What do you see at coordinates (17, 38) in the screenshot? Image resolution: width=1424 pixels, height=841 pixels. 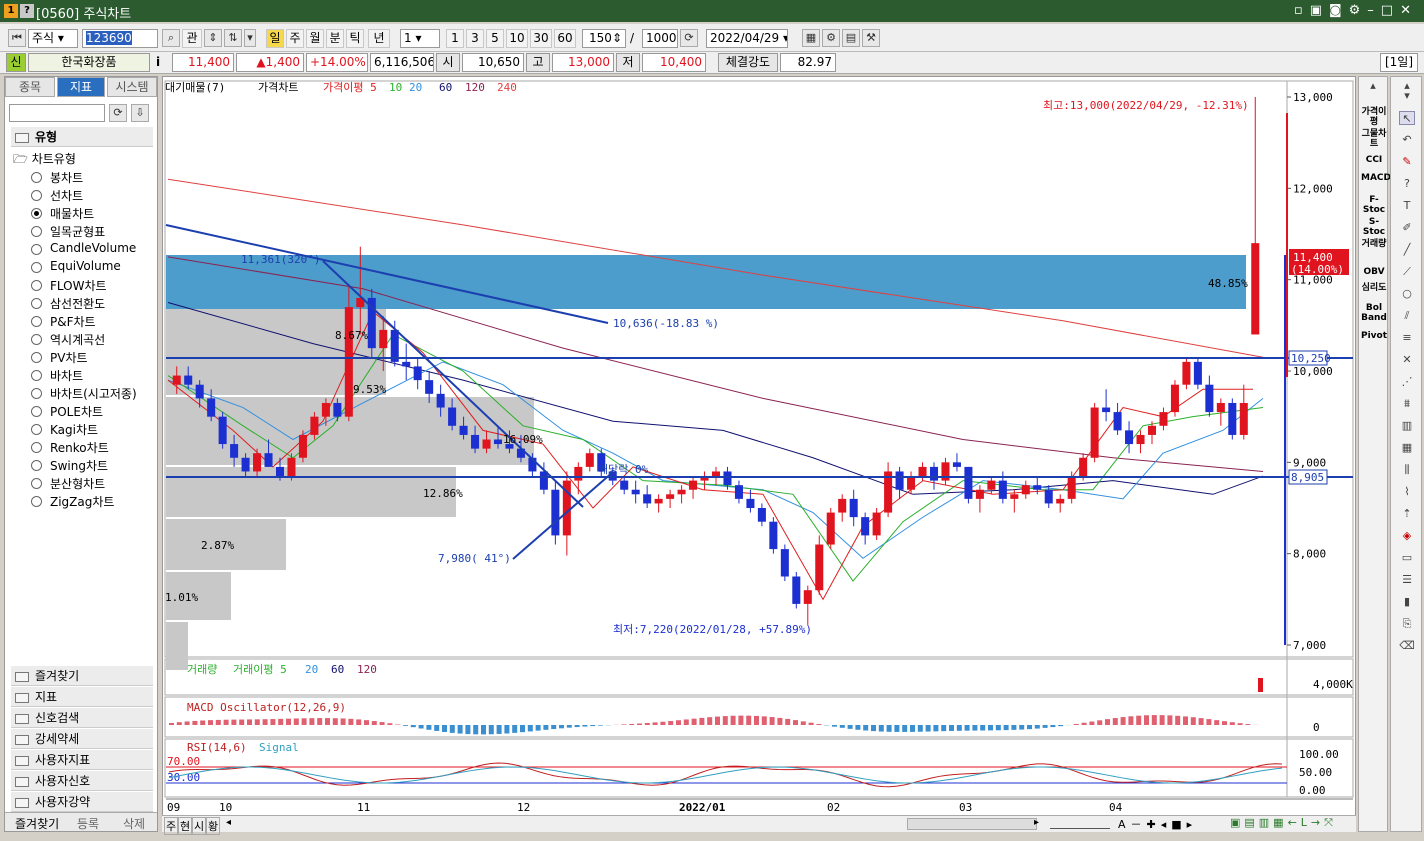 I see `first-icon: ⏮` at bounding box center [17, 38].